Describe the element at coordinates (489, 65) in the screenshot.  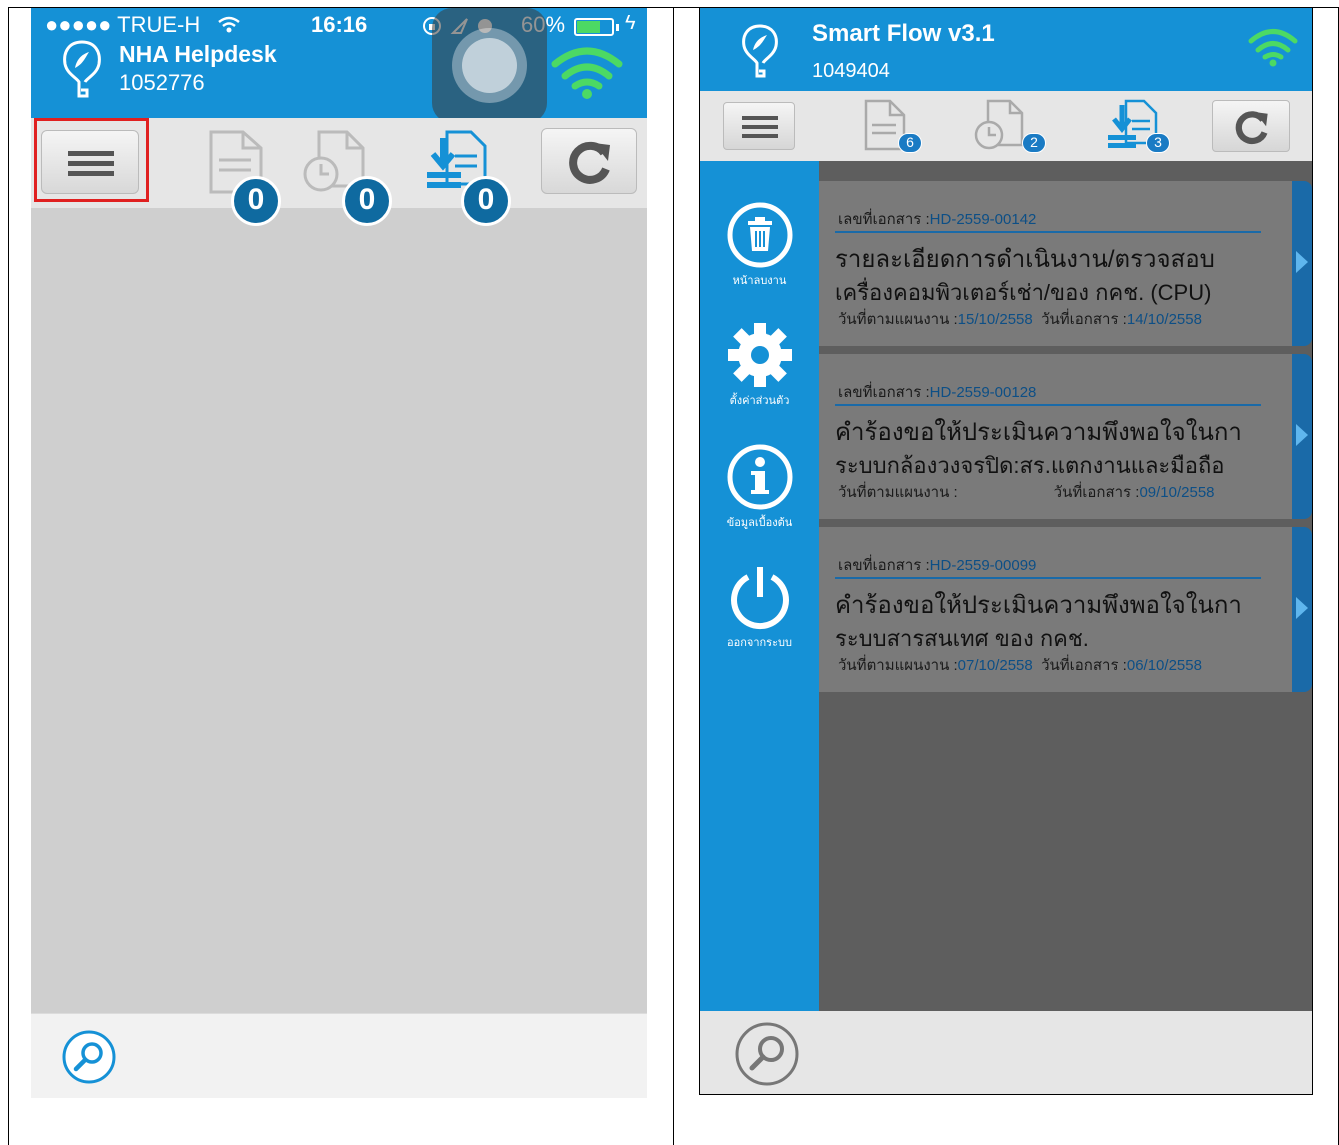
I see `assistive-touch-button` at that location.